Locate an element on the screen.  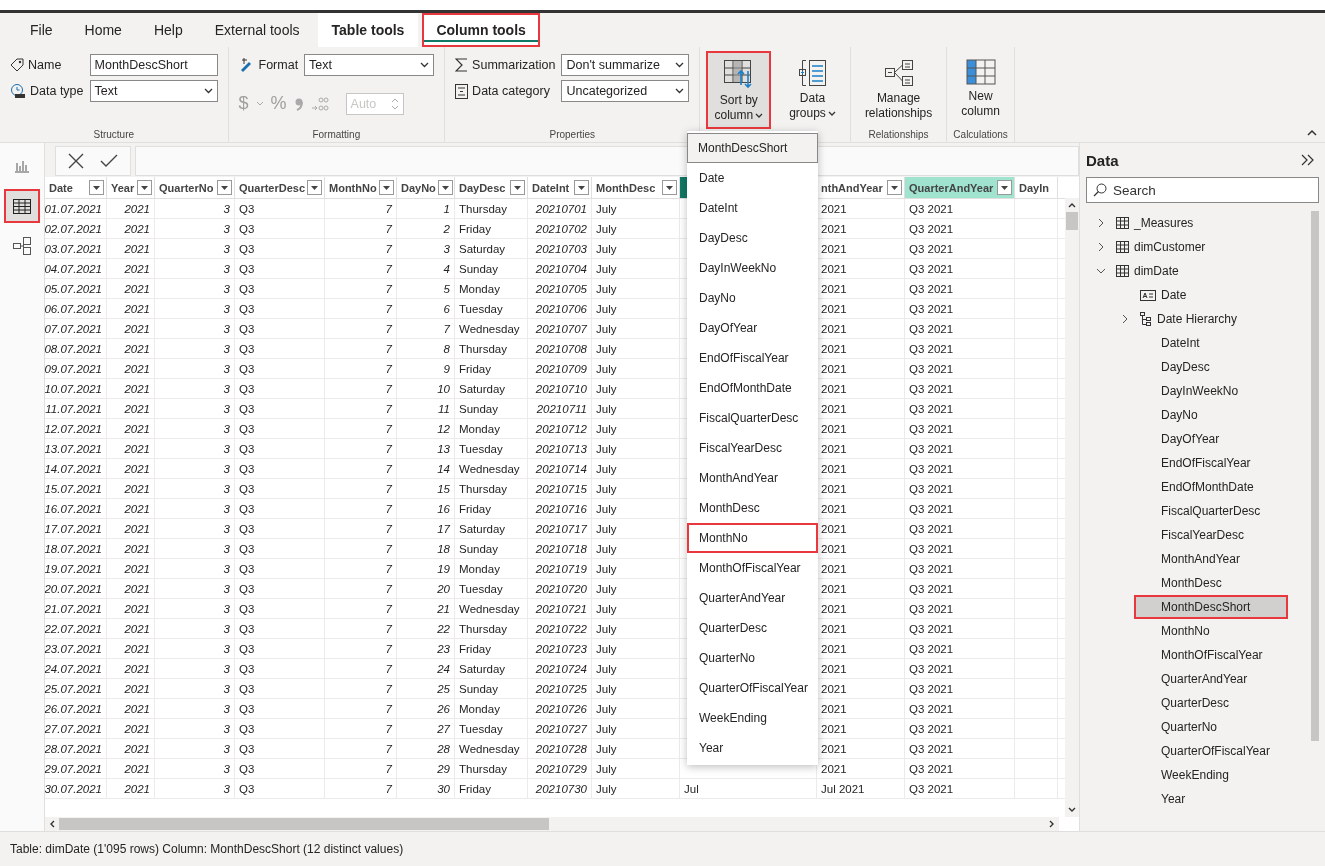
column-header: DayNo is located at coordinates (426, 187).